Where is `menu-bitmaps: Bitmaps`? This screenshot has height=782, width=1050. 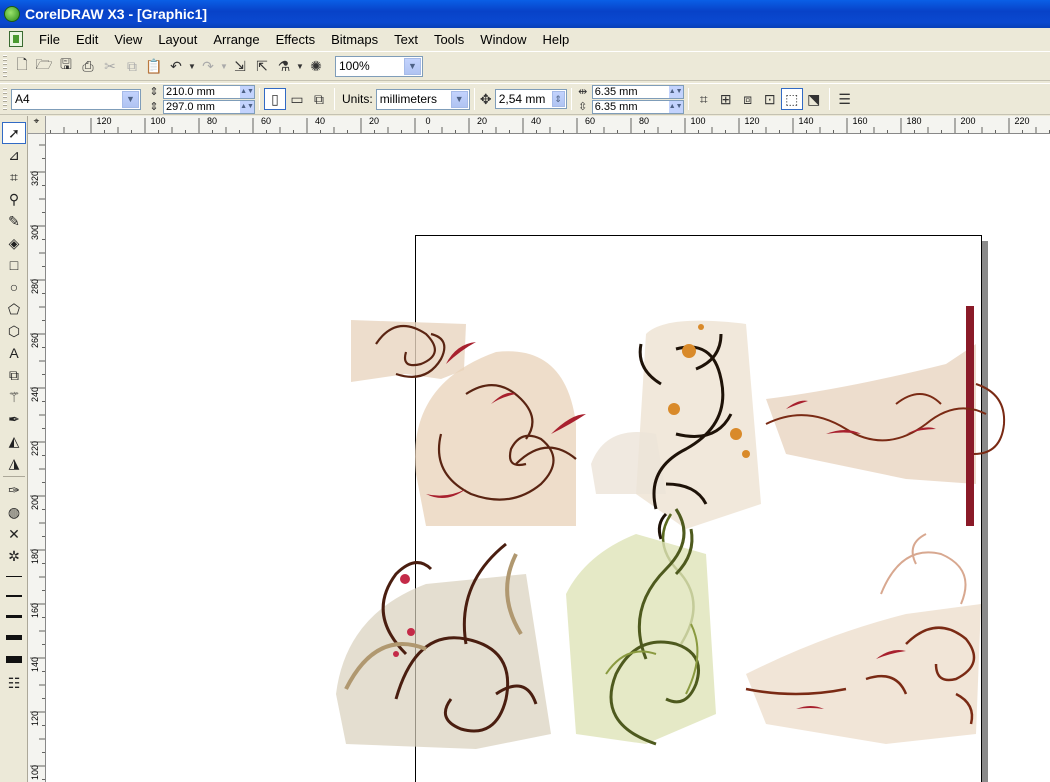
menu-bitmaps: Bitmaps is located at coordinates (354, 39).